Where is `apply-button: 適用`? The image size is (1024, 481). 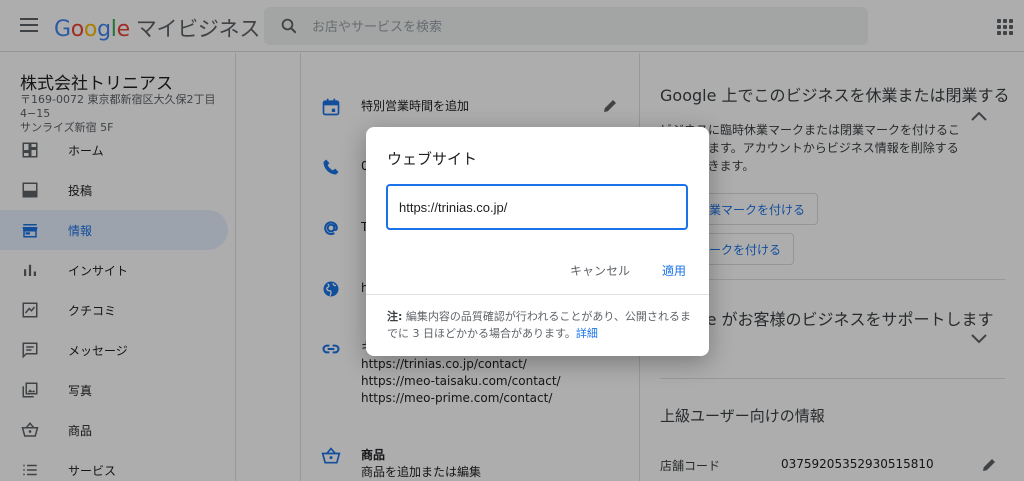
apply-button: 適用 is located at coordinates (674, 270).